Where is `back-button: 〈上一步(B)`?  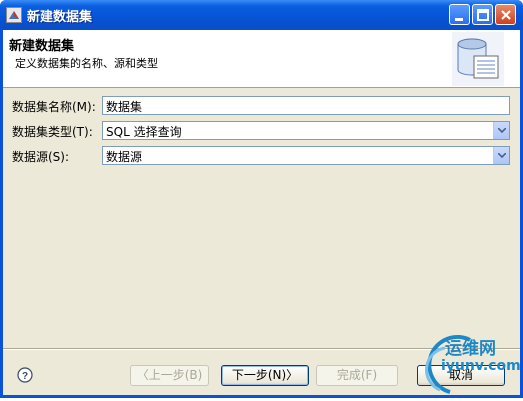
back-button: 〈上一步(B) is located at coordinates (169, 375).